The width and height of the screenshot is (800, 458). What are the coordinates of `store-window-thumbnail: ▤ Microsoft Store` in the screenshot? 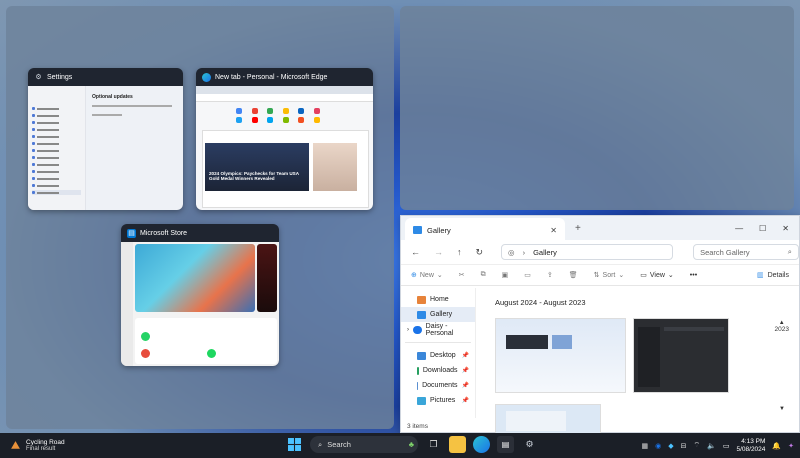 It's located at (200, 295).